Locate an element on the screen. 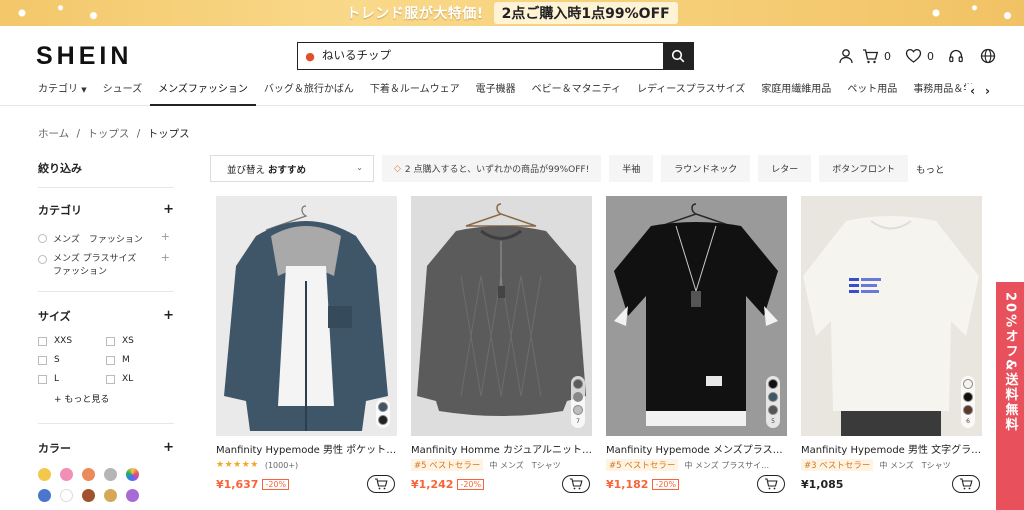 The width and height of the screenshot is (1024, 510). product-image: 7 is located at coordinates (501, 316).